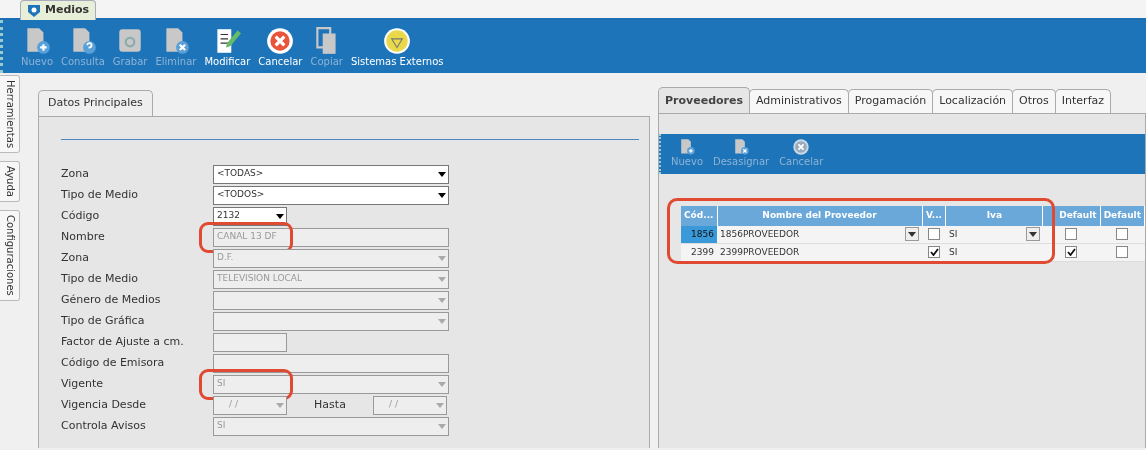  What do you see at coordinates (760, 234) in the screenshot?
I see `table-cell-text: 1856PROVEEDOR` at bounding box center [760, 234].